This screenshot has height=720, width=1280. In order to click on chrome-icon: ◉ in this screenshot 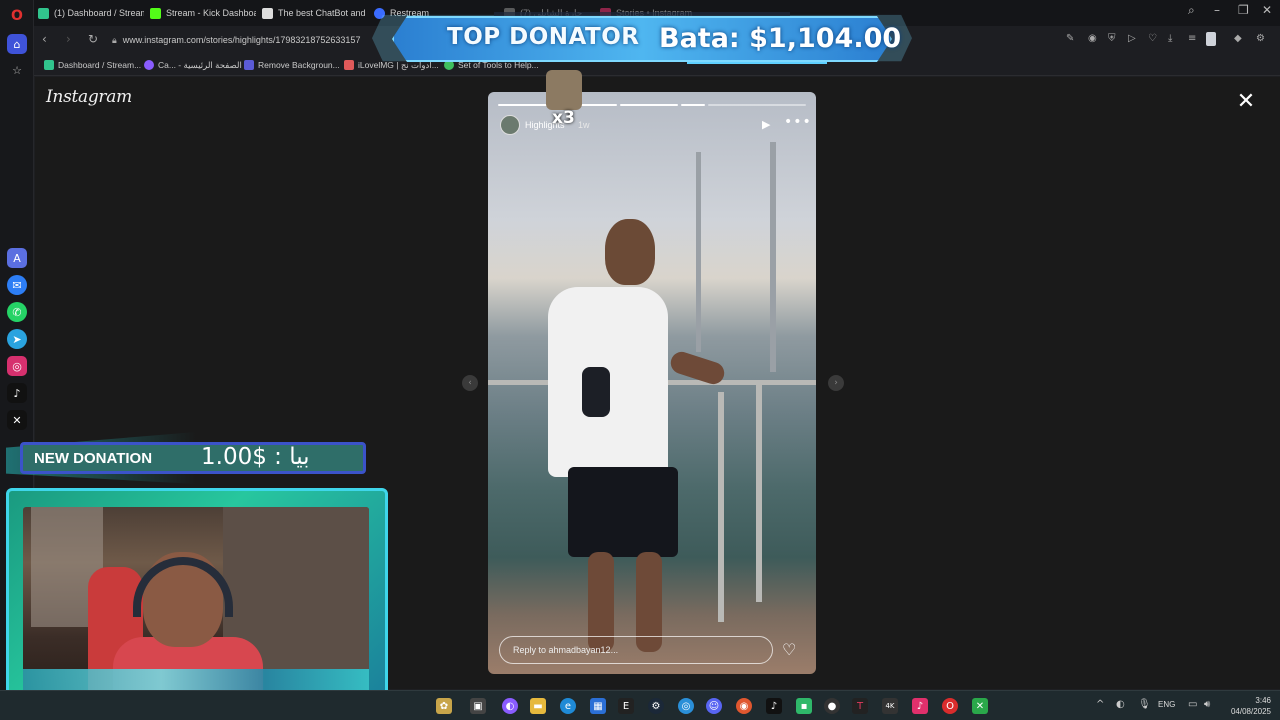, I will do `click(744, 706)`.